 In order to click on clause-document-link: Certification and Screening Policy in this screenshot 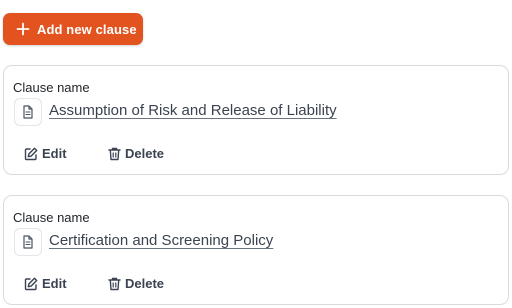, I will do `click(161, 240)`.